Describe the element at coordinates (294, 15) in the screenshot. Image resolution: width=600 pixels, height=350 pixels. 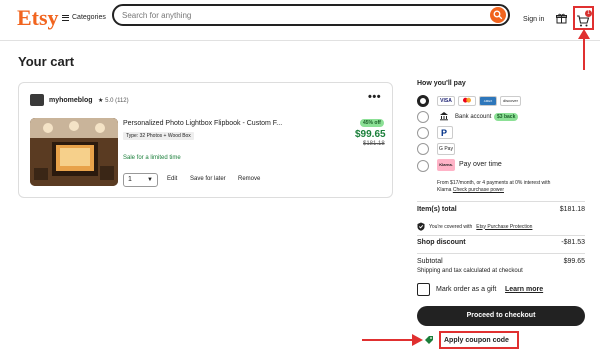
I see `search-input` at that location.